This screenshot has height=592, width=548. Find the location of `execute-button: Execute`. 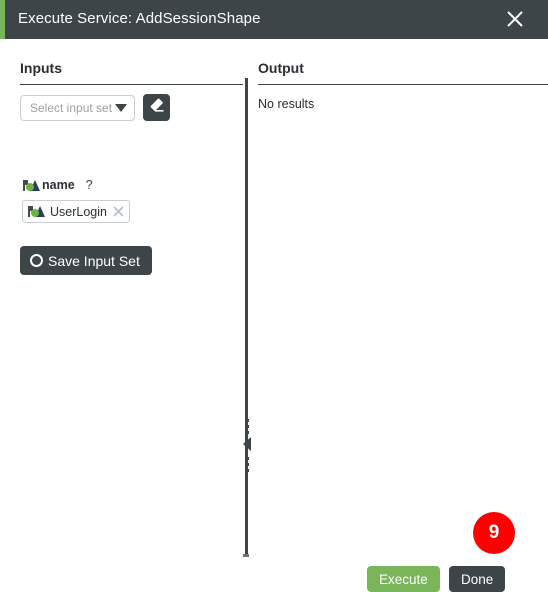

execute-button: Execute is located at coordinates (403, 579).